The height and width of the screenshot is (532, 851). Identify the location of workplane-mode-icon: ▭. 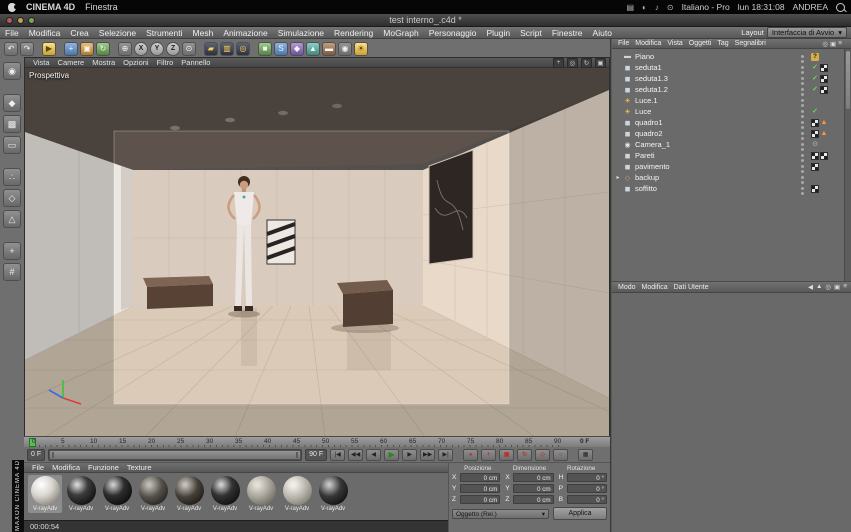
(12, 145).